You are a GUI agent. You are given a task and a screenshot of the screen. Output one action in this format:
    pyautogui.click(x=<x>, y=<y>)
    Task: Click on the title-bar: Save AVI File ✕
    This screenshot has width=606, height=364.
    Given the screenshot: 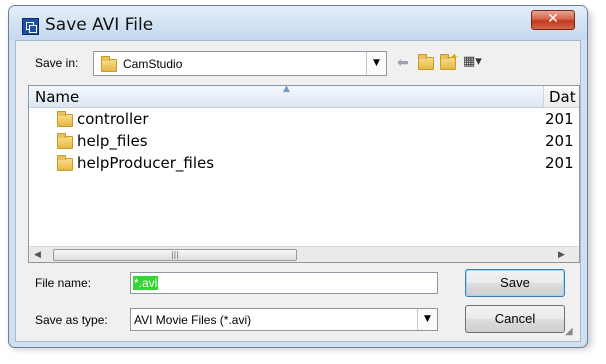 What is the action you would take?
    pyautogui.click(x=298, y=23)
    